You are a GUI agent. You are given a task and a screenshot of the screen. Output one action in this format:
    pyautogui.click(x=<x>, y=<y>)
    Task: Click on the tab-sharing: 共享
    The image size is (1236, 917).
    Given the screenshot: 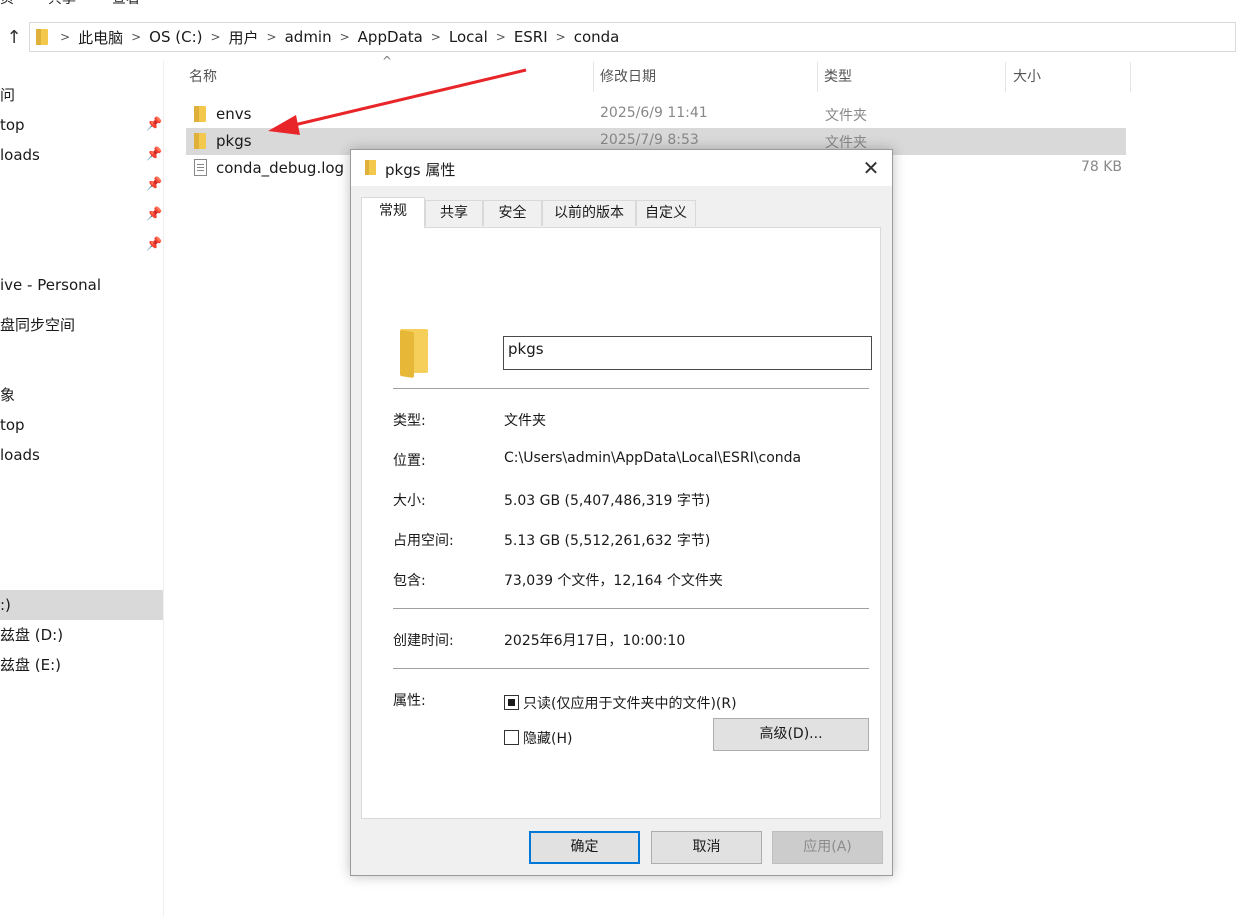 What is the action you would take?
    pyautogui.click(x=454, y=213)
    